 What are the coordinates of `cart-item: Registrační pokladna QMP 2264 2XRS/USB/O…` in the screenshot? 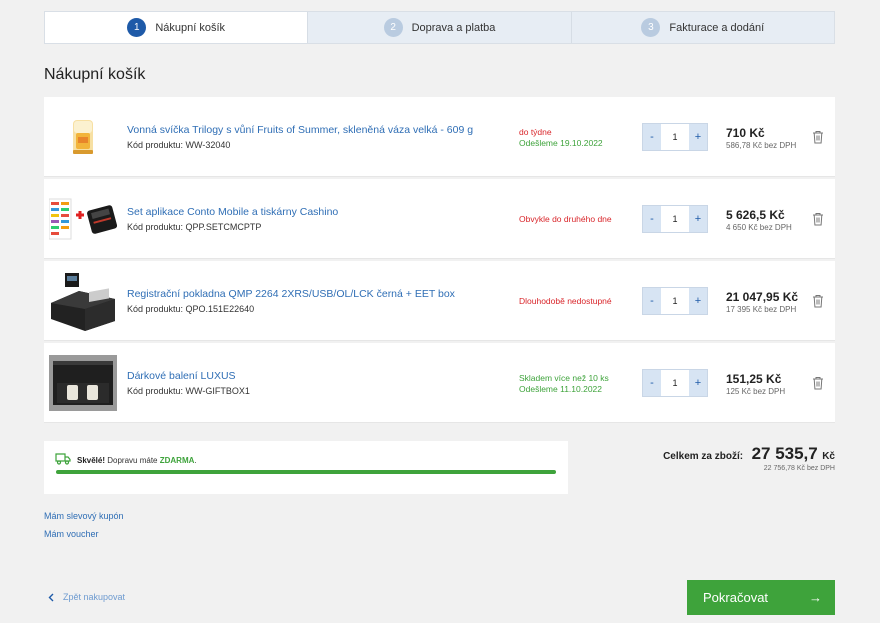 It's located at (439, 301).